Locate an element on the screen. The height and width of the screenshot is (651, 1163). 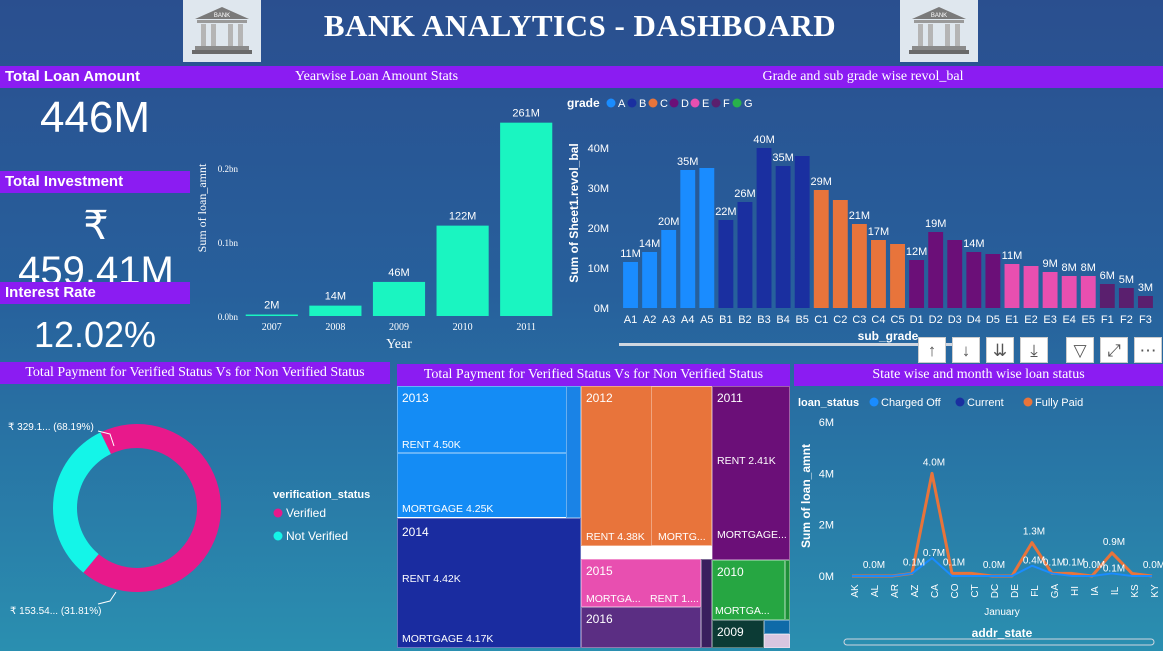
treemap-label: RENT 4.38K is located at coordinates (615, 537).